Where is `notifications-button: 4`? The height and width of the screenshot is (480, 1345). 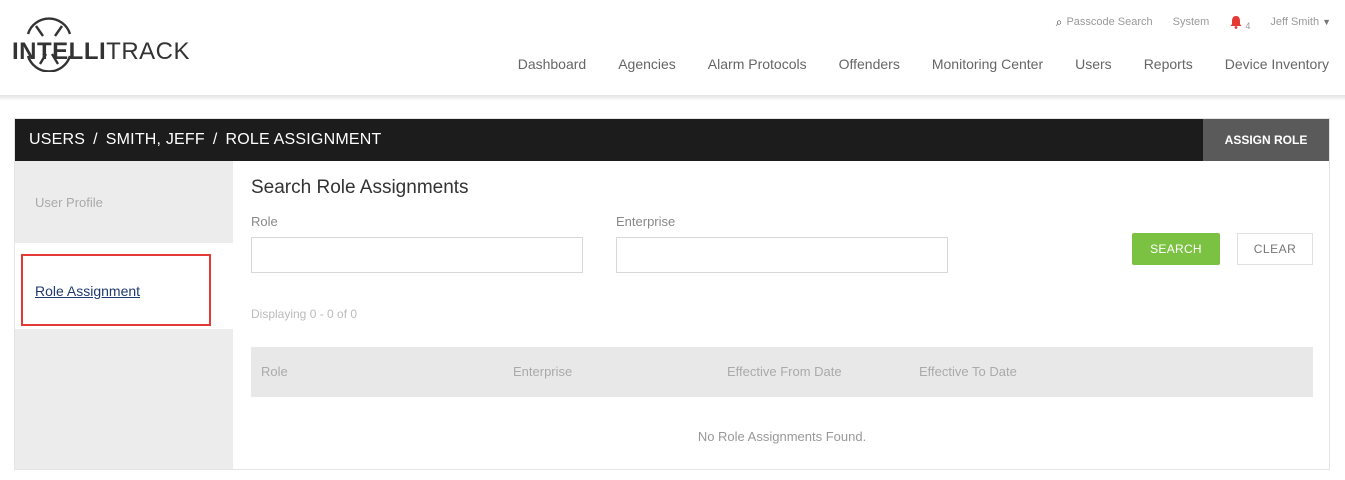
notifications-button: 4 is located at coordinates (1239, 22).